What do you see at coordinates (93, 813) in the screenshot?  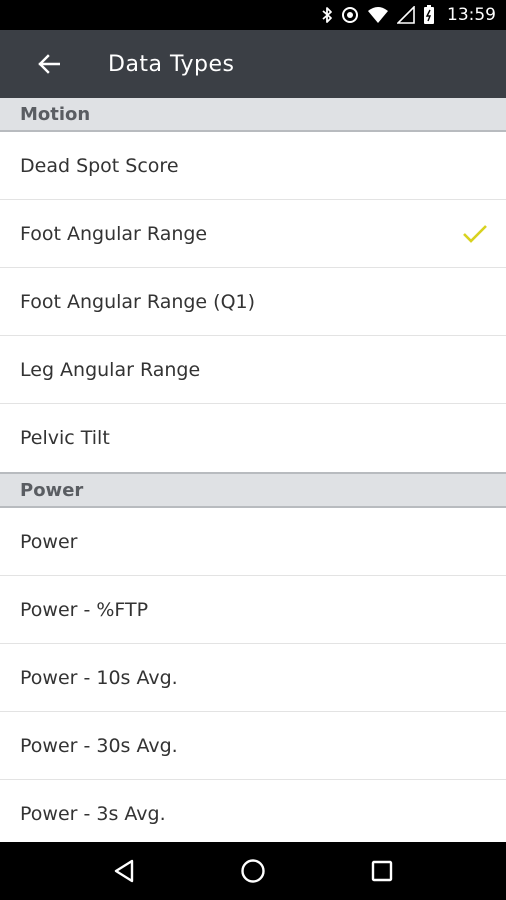 I see `list-item-label: Power - 3s Avg.` at bounding box center [93, 813].